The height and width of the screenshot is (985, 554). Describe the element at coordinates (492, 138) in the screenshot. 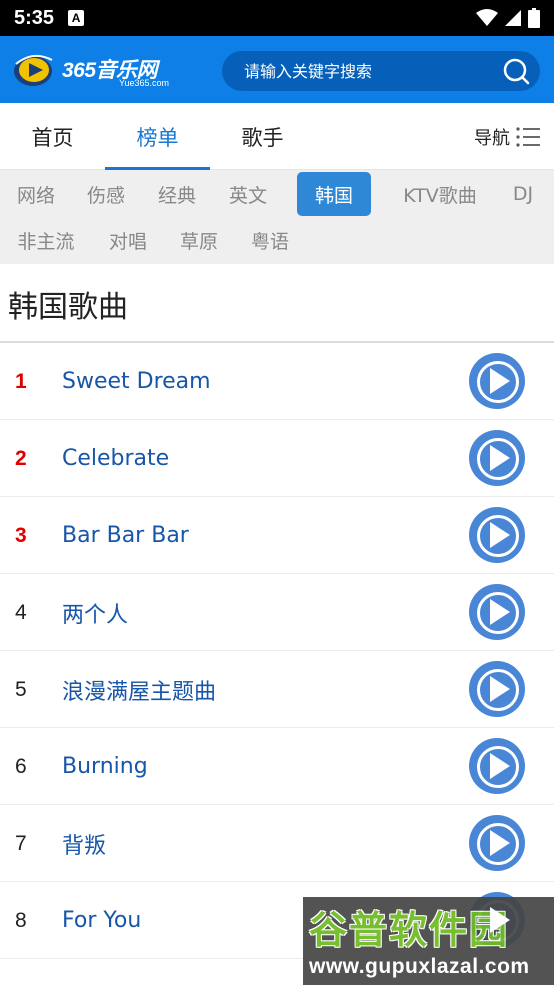

I see `nav-label: 导航` at that location.